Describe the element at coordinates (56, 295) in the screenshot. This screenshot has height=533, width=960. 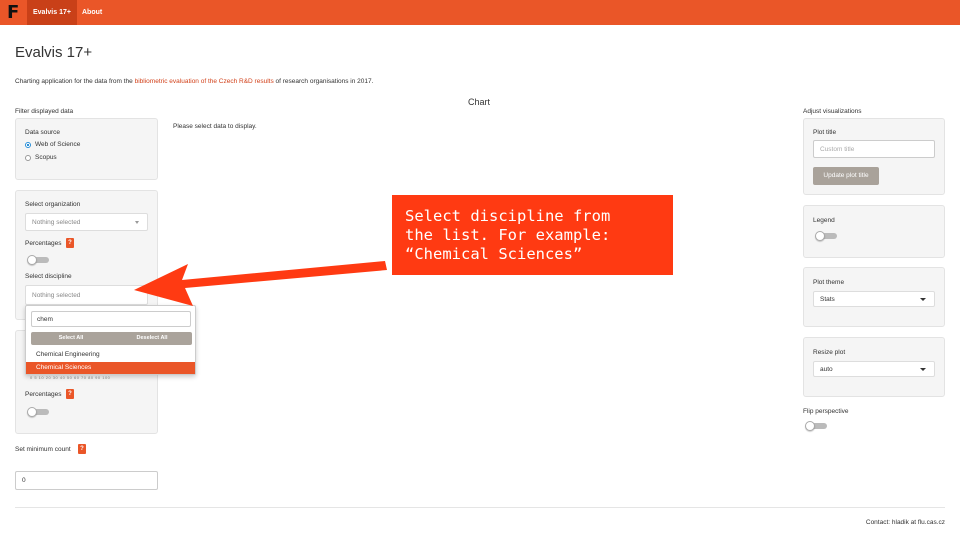
I see `discipline-value: Nothing selected` at that location.